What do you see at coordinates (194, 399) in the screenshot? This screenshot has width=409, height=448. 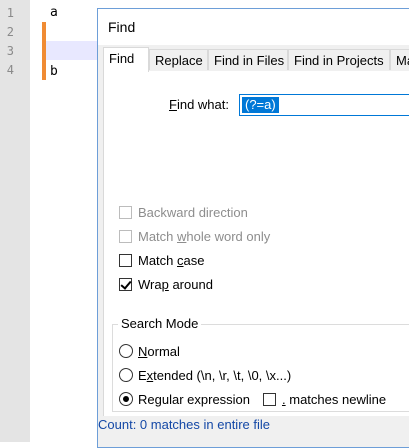 I see `regex-mode-label: Regular expression` at bounding box center [194, 399].